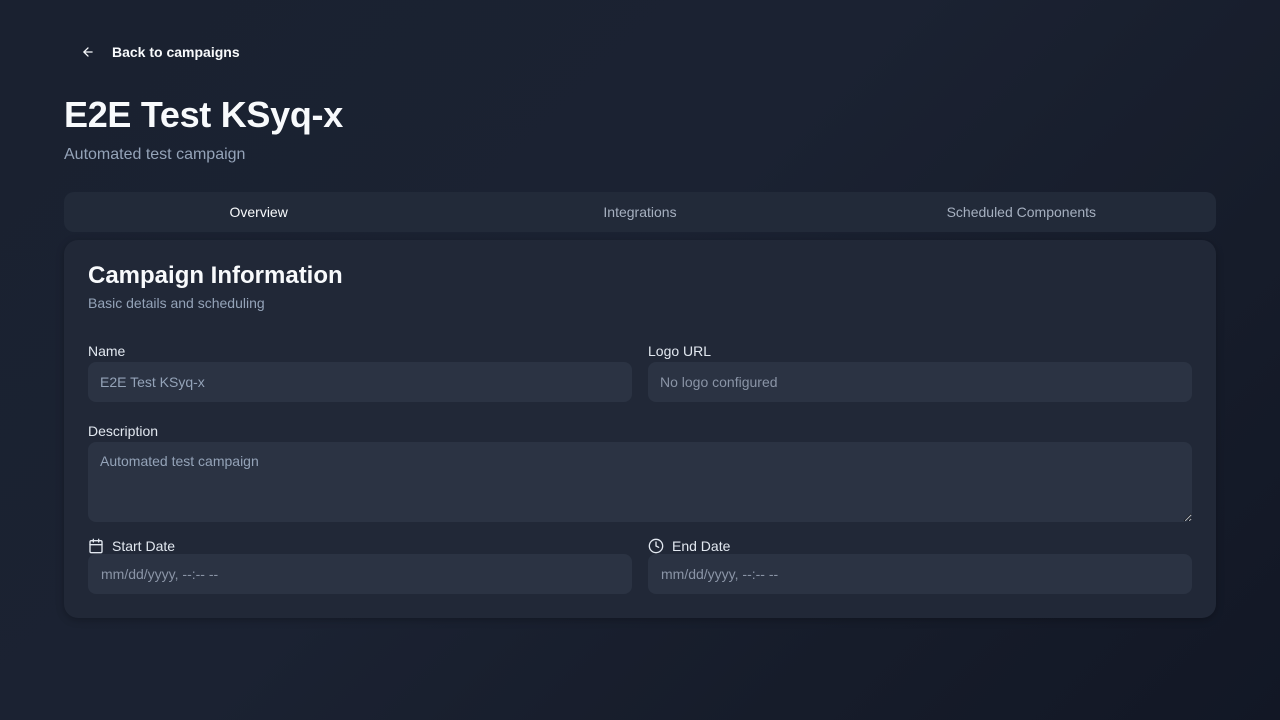  Describe the element at coordinates (640, 482) in the screenshot. I see `description-textarea: Automated test campaign` at that location.